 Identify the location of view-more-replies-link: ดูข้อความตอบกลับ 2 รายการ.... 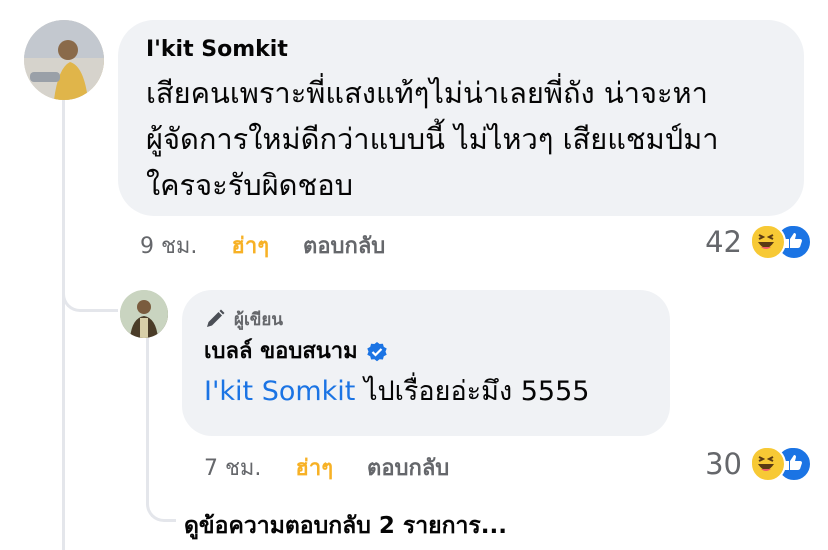
(345, 526).